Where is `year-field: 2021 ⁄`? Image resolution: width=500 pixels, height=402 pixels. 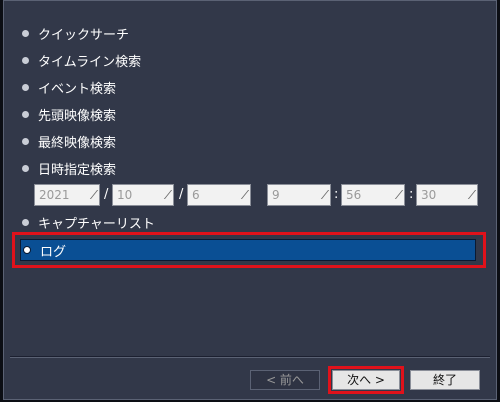 year-field: 2021 ⁄ is located at coordinates (67, 195).